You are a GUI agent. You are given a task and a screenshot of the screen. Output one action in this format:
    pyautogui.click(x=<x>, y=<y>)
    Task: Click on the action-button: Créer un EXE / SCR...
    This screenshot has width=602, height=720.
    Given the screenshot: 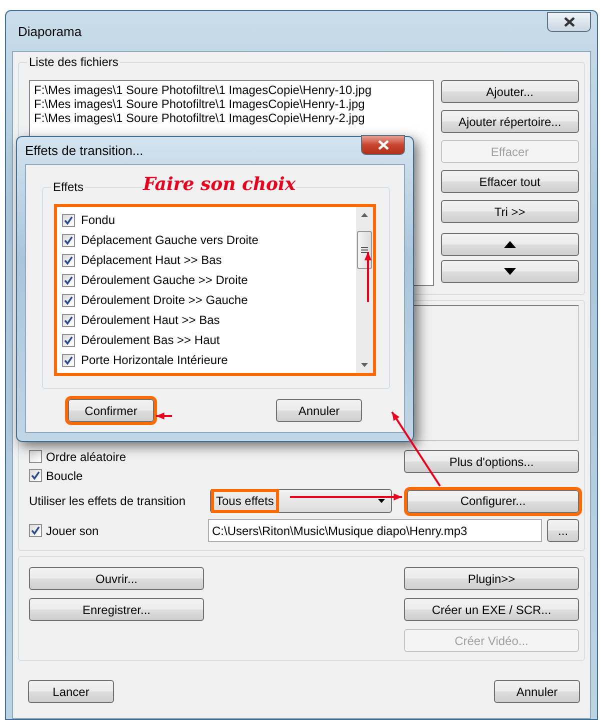 What is the action you would take?
    pyautogui.click(x=491, y=609)
    